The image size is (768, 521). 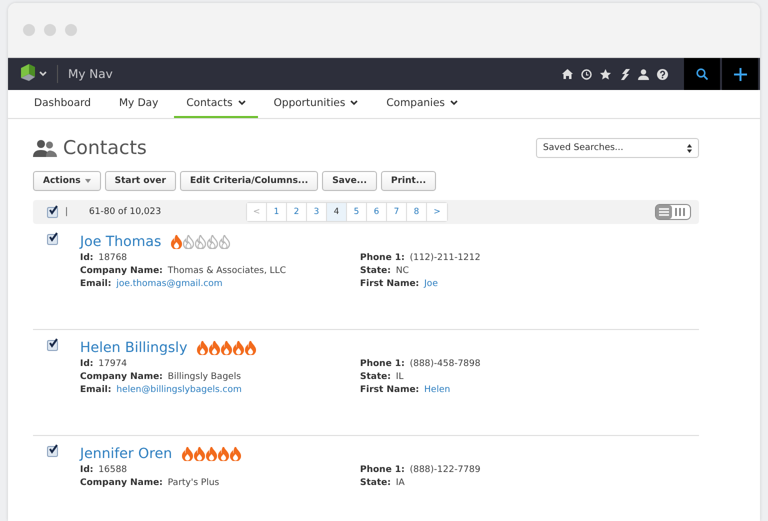 I want to click on contact-name: Helen Billingsly, so click(x=134, y=348).